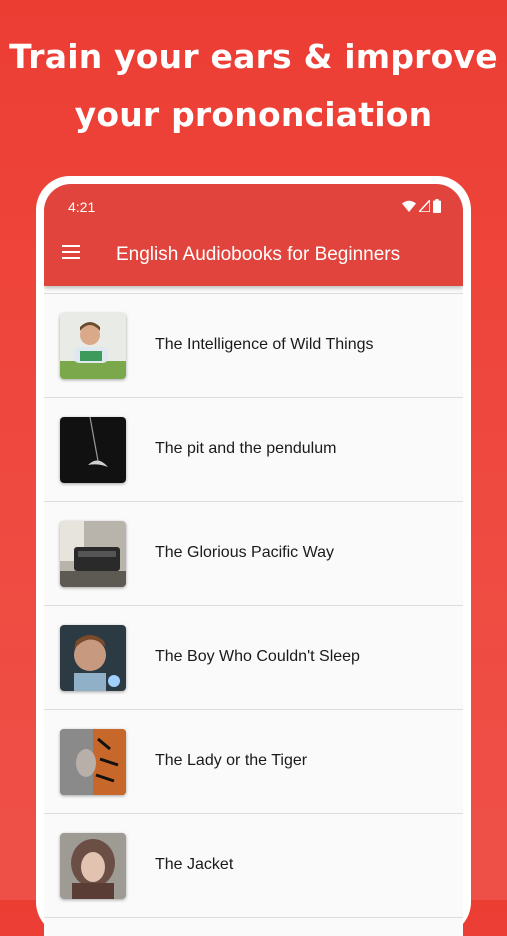 Image resolution: width=507 pixels, height=936 pixels. What do you see at coordinates (245, 552) in the screenshot?
I see `book-title: The Glorious Pacific Way` at bounding box center [245, 552].